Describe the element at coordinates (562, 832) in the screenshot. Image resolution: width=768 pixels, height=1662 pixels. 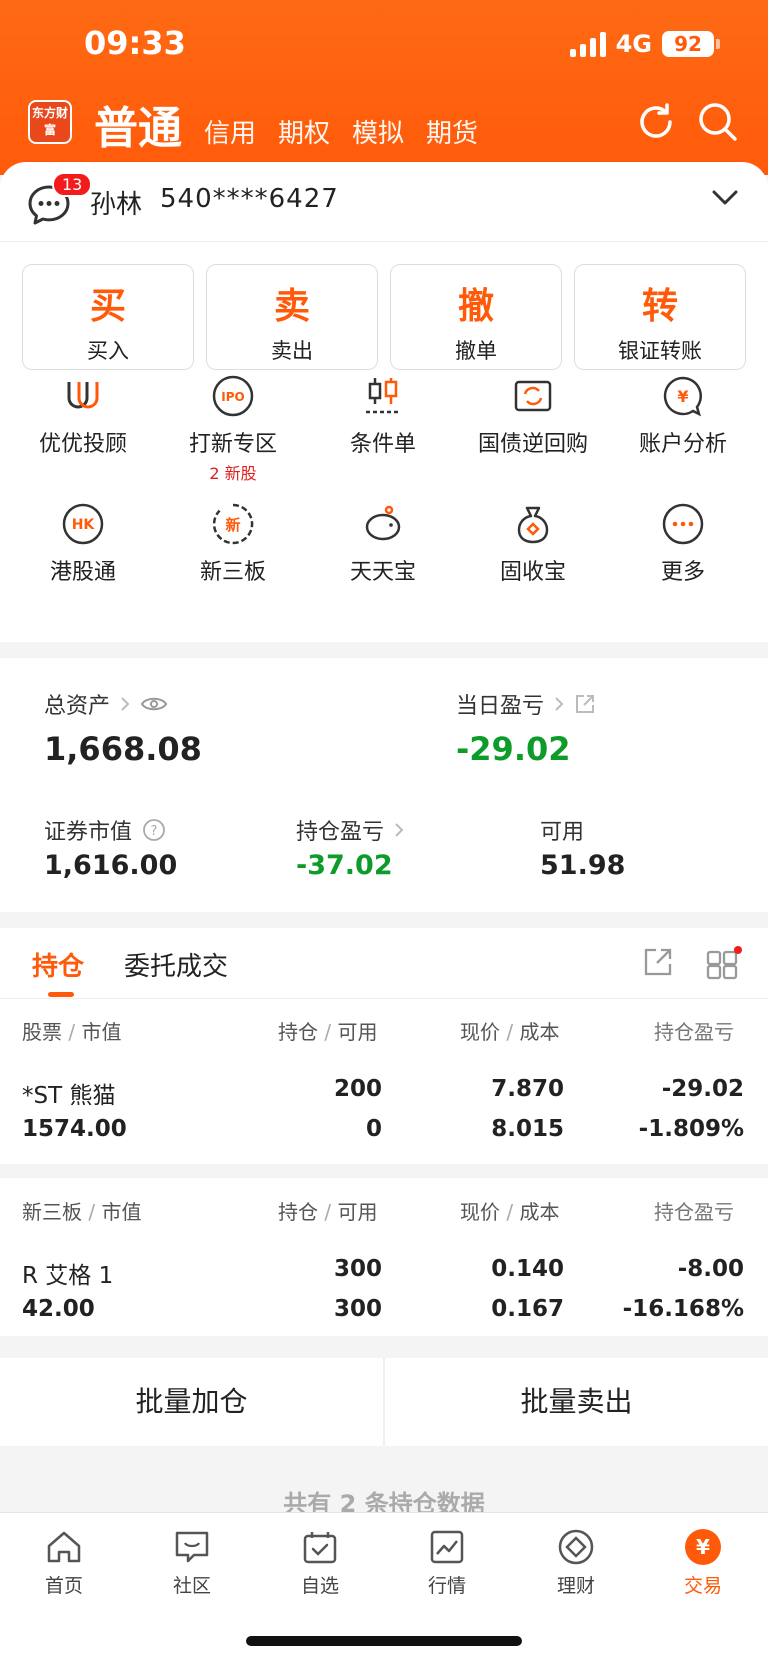
I see `available-label: 可用` at that location.